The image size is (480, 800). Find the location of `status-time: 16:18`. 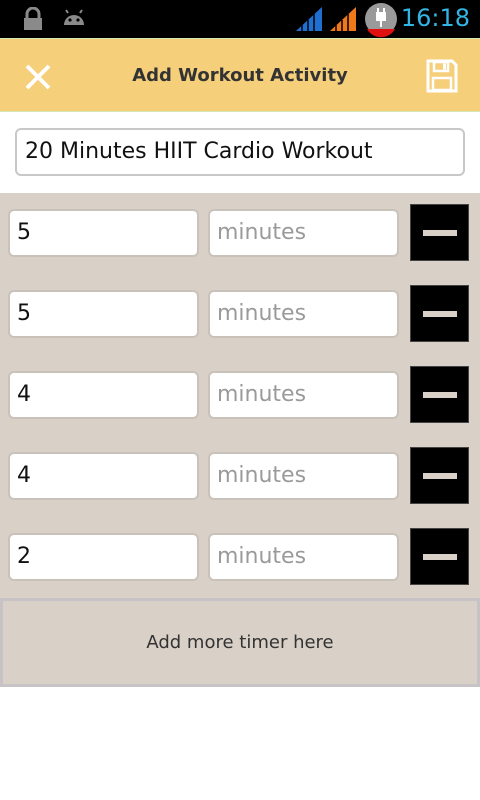

status-time: 16:18 is located at coordinates (435, 18).